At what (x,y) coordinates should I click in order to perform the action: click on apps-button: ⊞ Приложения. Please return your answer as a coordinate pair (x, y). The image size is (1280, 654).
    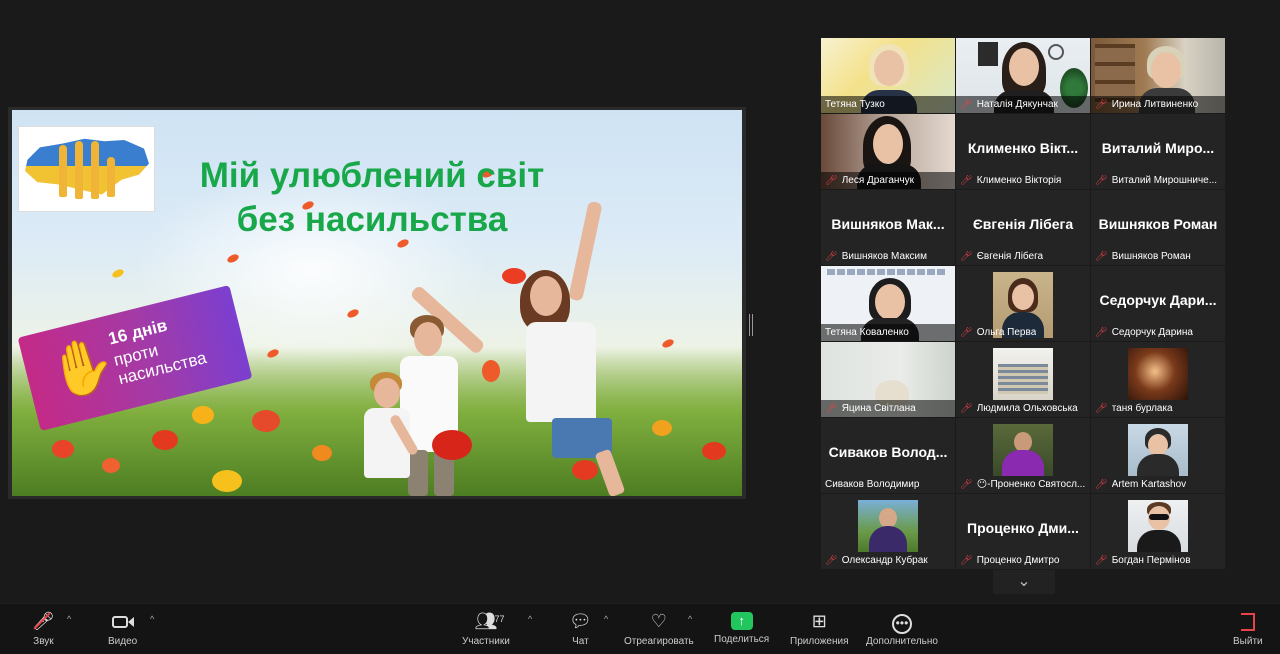
    Looking at the image, I should click on (819, 628).